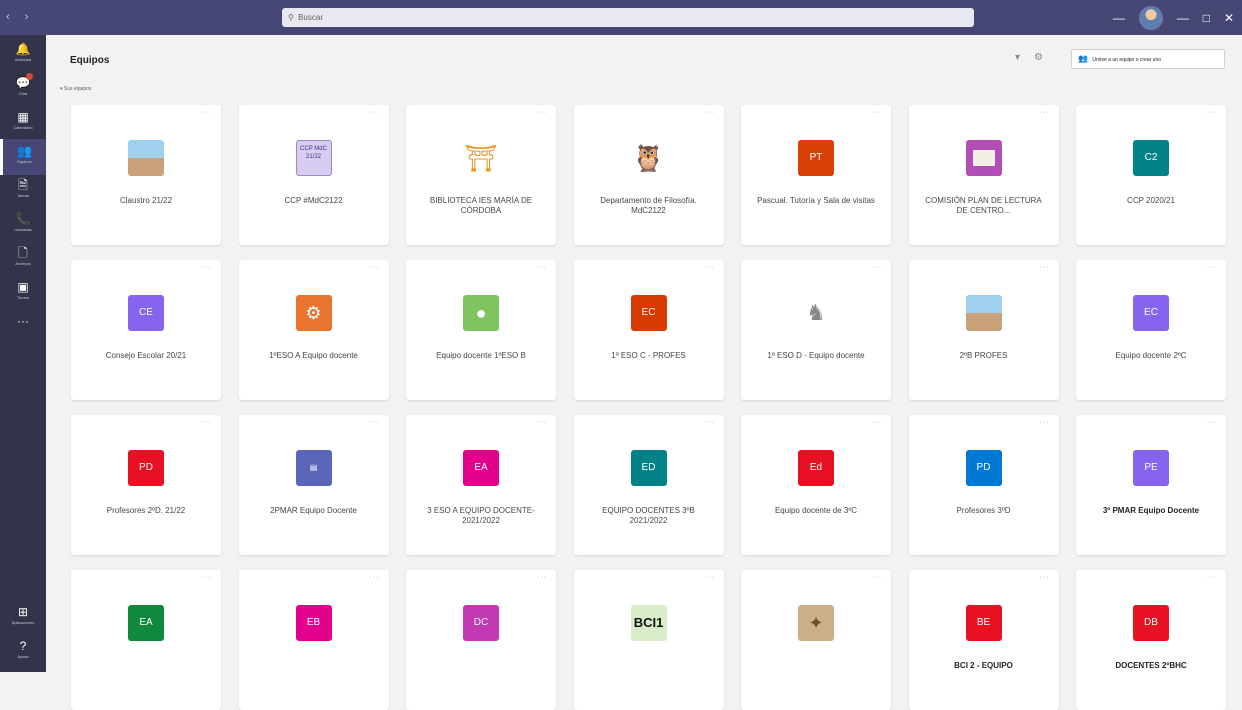 This screenshot has height=710, width=1242. I want to click on rail-item-llamadas: 📞 Llamadas, so click(23, 225).